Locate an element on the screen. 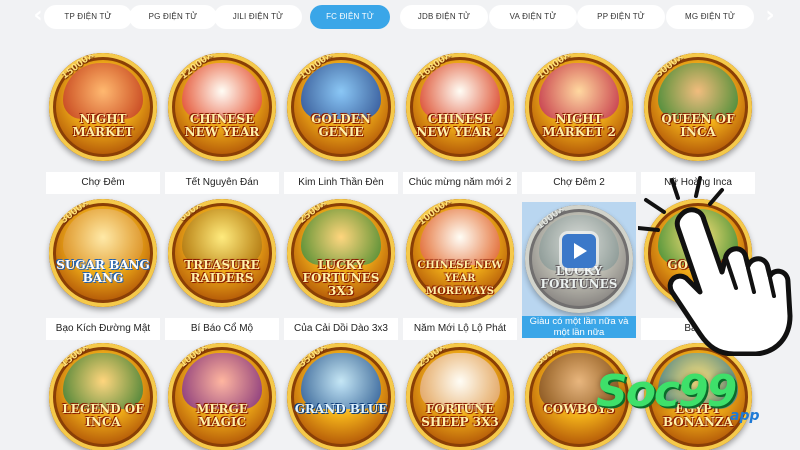 The image size is (800, 450). game-logo-text: SUGAR BANG BANG is located at coordinates (103, 271).